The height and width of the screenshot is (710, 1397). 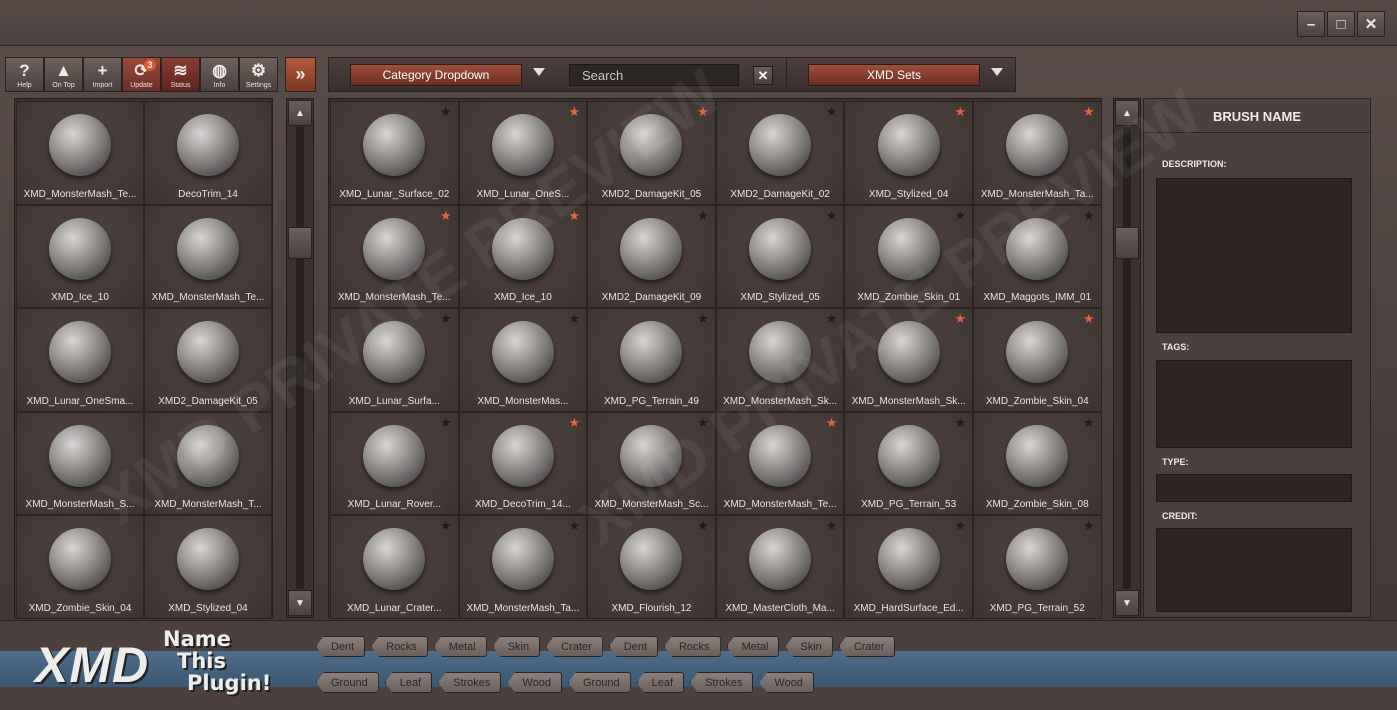 What do you see at coordinates (908, 463) in the screenshot?
I see `brush-tile: XMD_PG_Terrain_53 ★` at bounding box center [908, 463].